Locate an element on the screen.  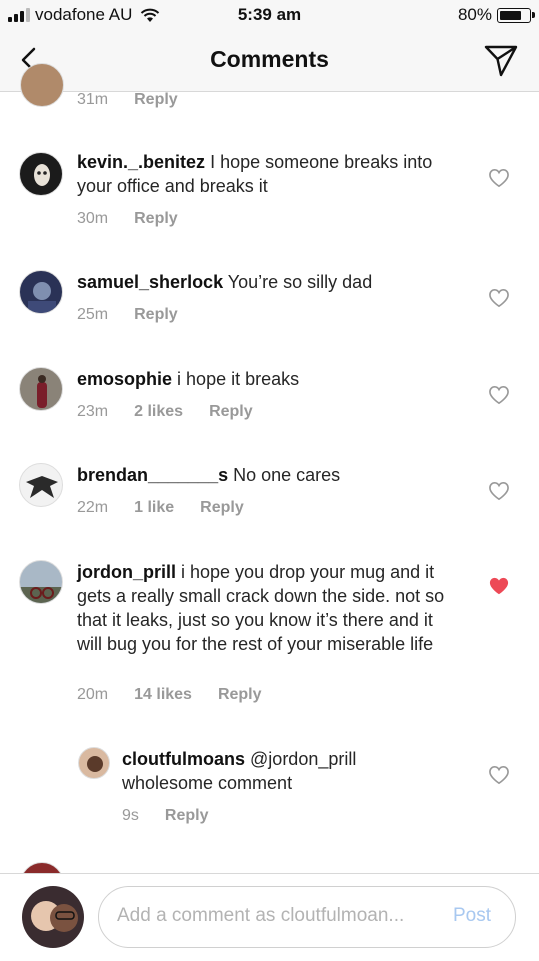
comment-meta: 20m 14 likes Reply is located at coordinates (169, 695).